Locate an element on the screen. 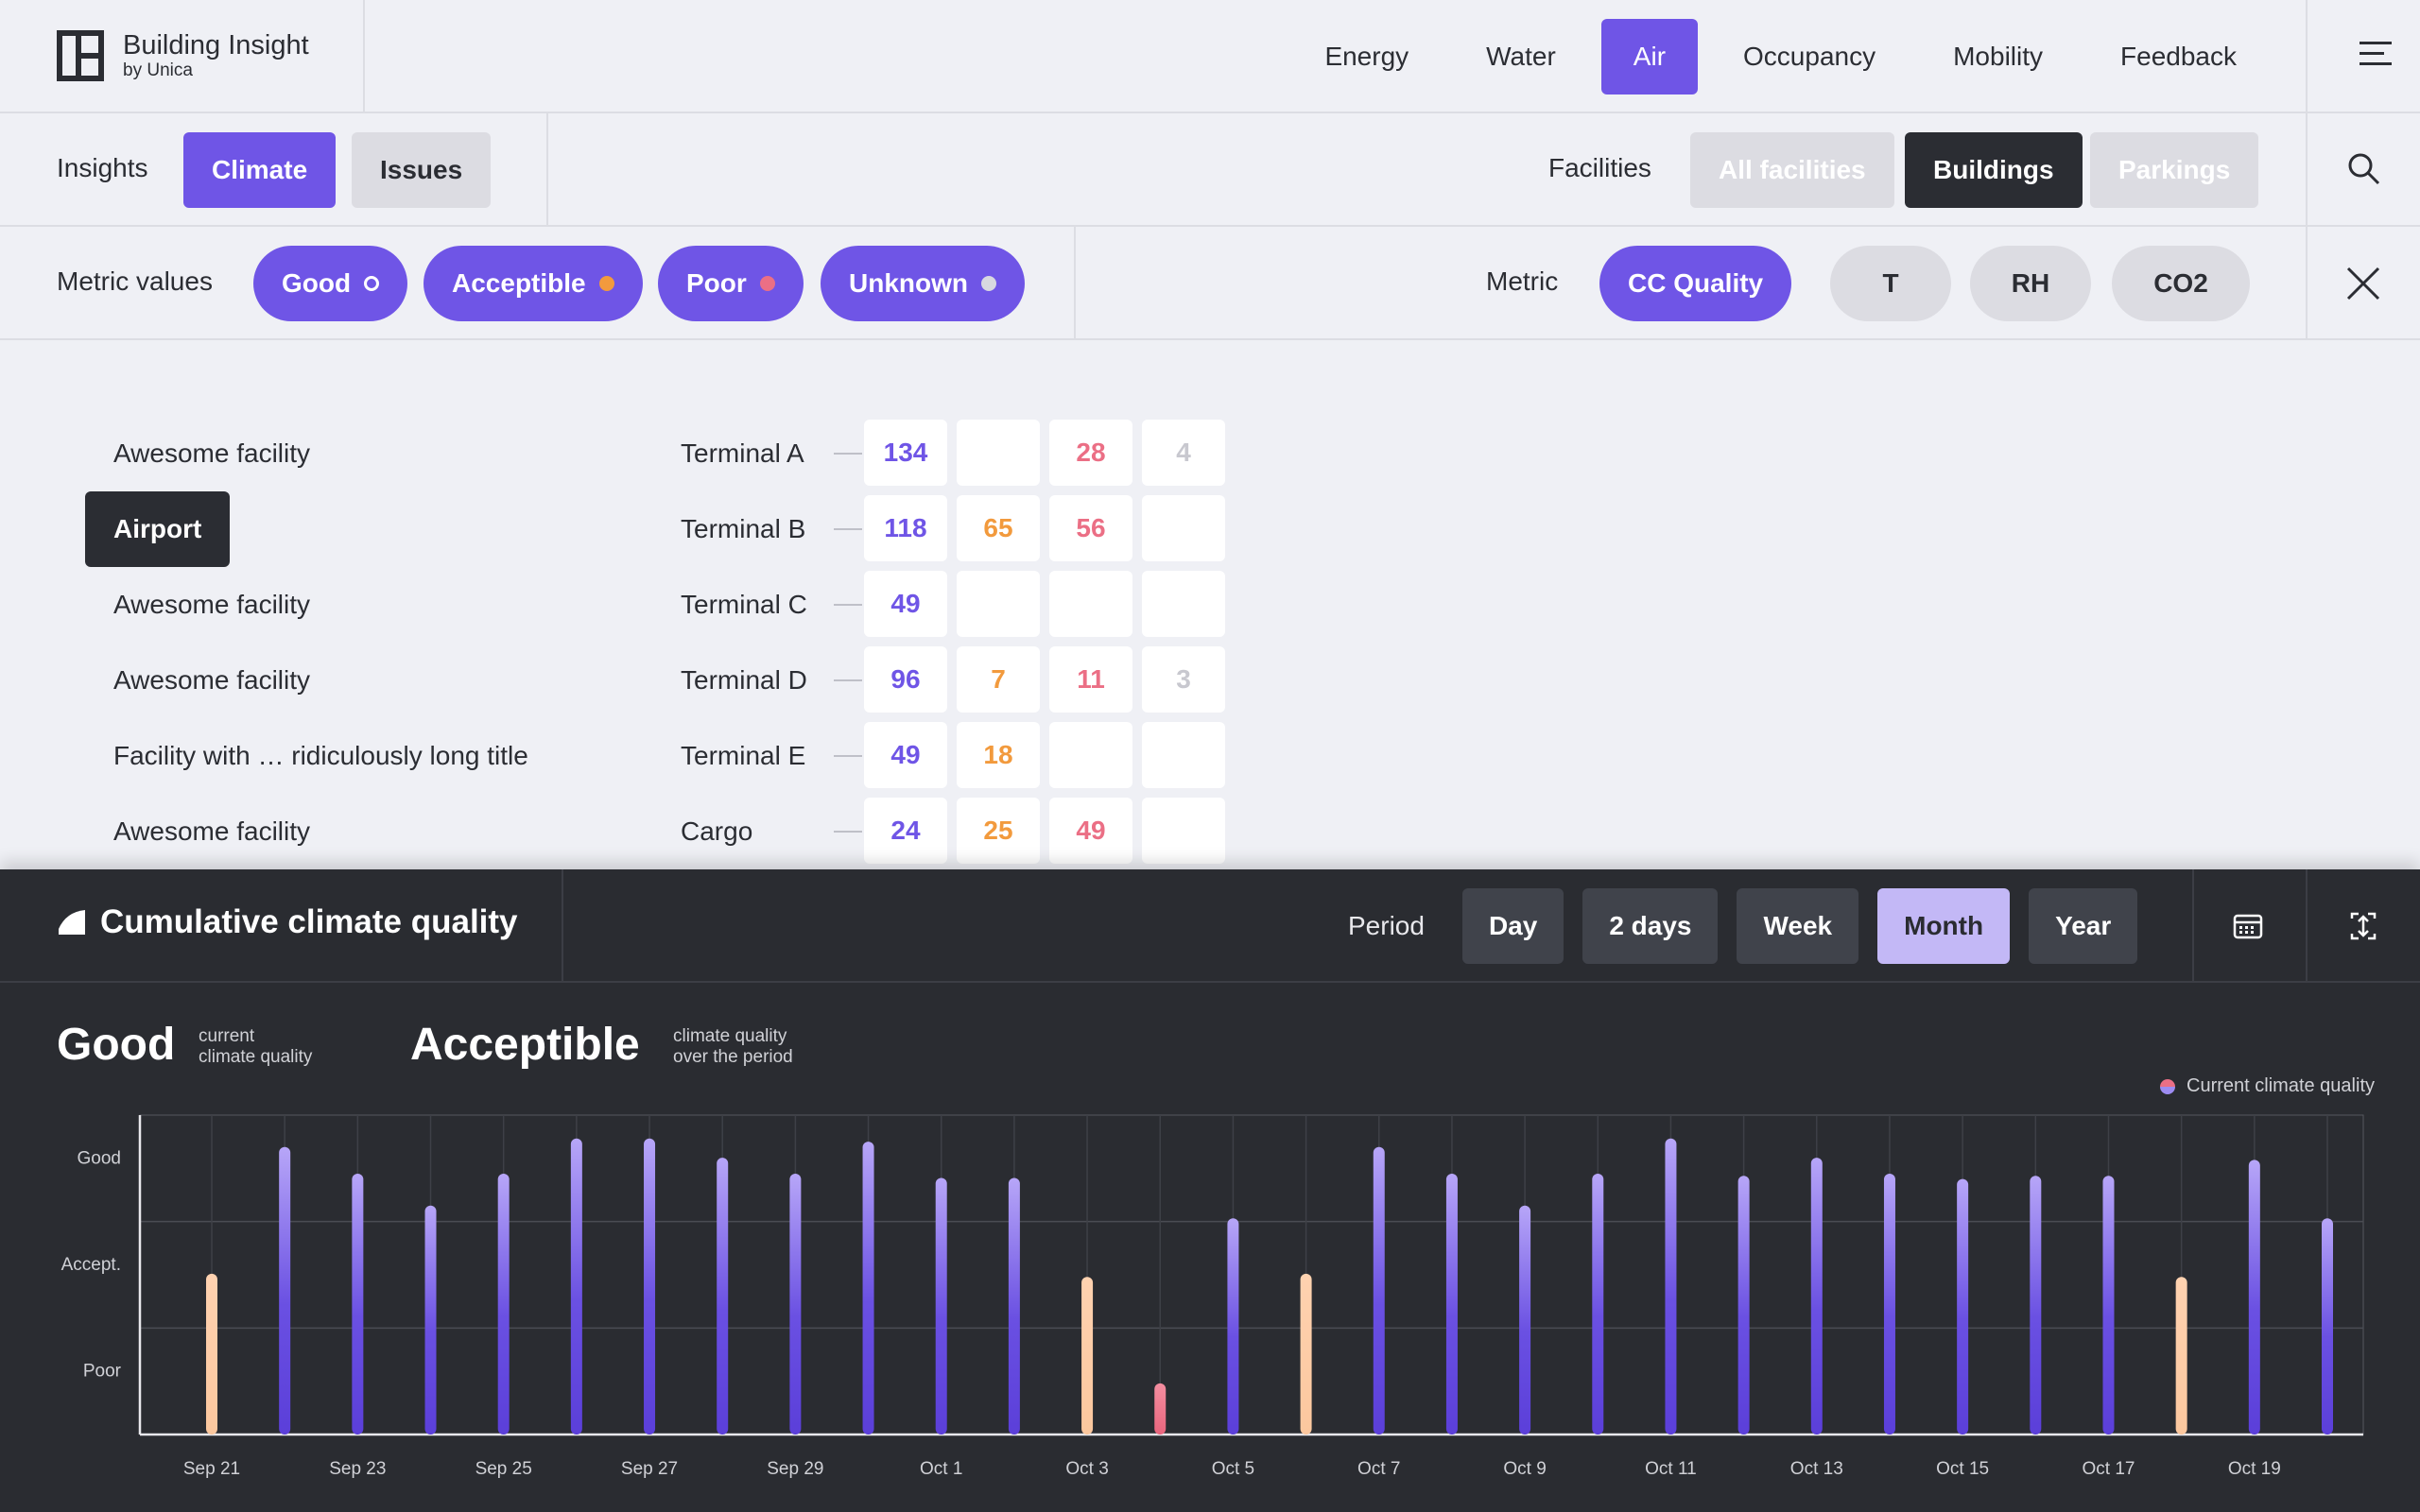 The width and height of the screenshot is (2420, 1512). x-tick-label: Oct 13 is located at coordinates (1816, 1469).